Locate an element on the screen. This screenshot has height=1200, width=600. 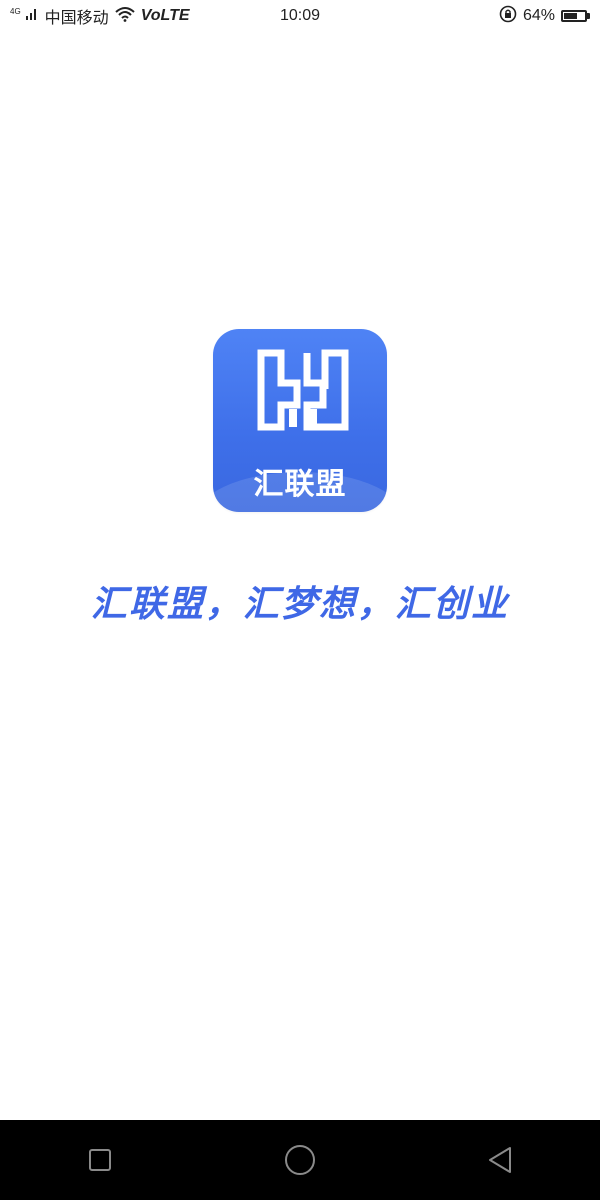
rotation-lock-icon is located at coordinates (508, 16).